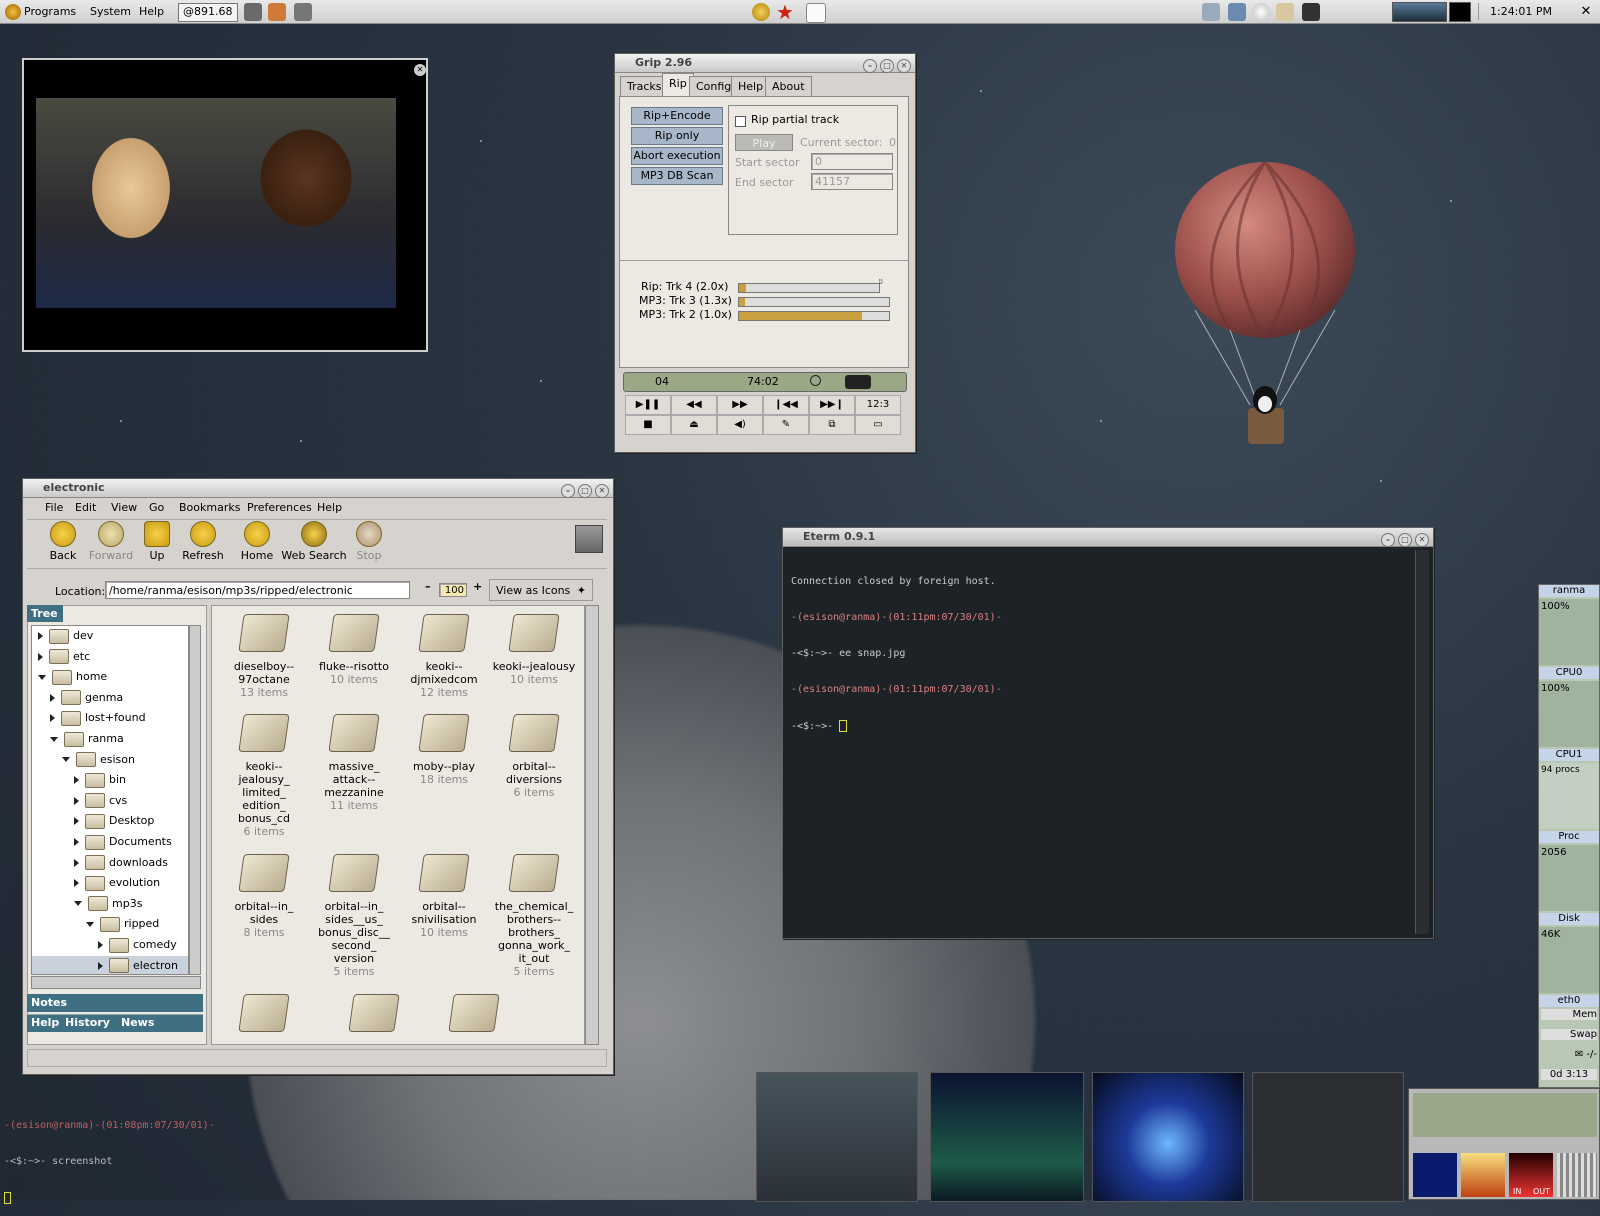 Image resolution: width=1600 pixels, height=1216 pixels. What do you see at coordinates (95, 924) in the screenshot?
I see `tree-item: ripped` at bounding box center [95, 924].